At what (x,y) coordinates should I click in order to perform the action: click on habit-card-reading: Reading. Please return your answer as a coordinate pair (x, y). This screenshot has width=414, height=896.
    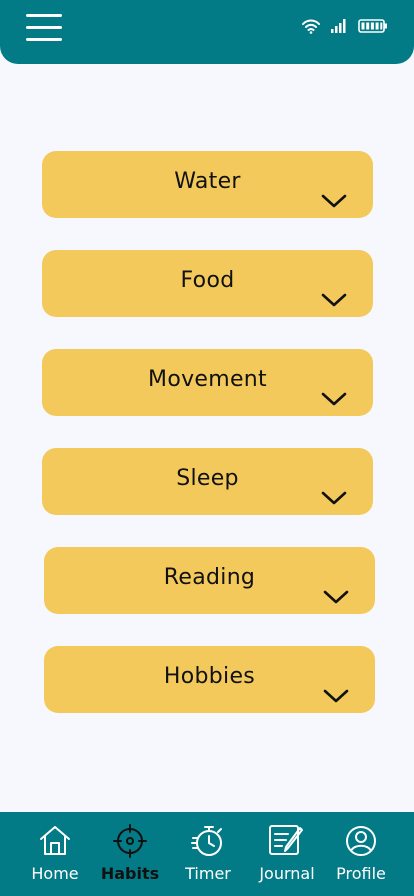
    Looking at the image, I should click on (209, 580).